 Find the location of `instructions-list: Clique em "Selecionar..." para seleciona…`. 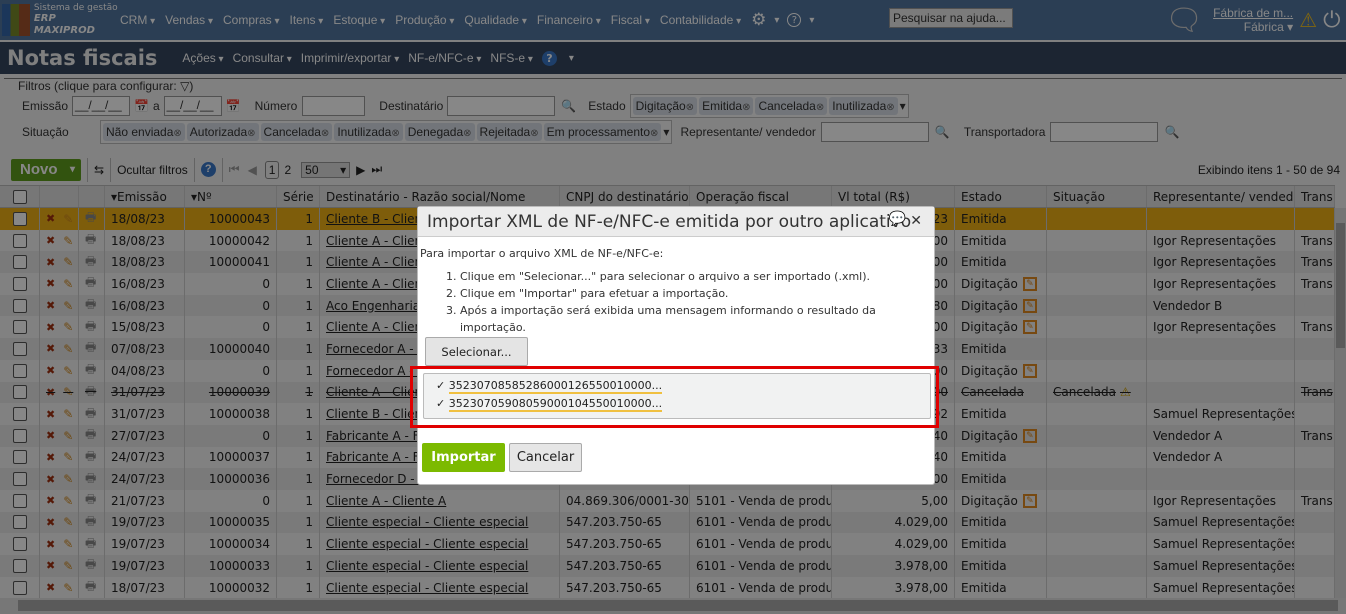

instructions-list: Clique em "Selecionar..." para seleciona… is located at coordinates (696, 302).